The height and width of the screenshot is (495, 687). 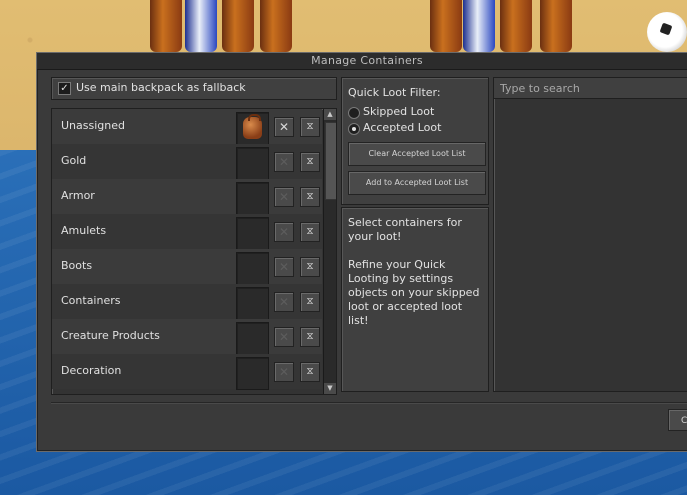 I want to click on search-input, so click(x=590, y=88).